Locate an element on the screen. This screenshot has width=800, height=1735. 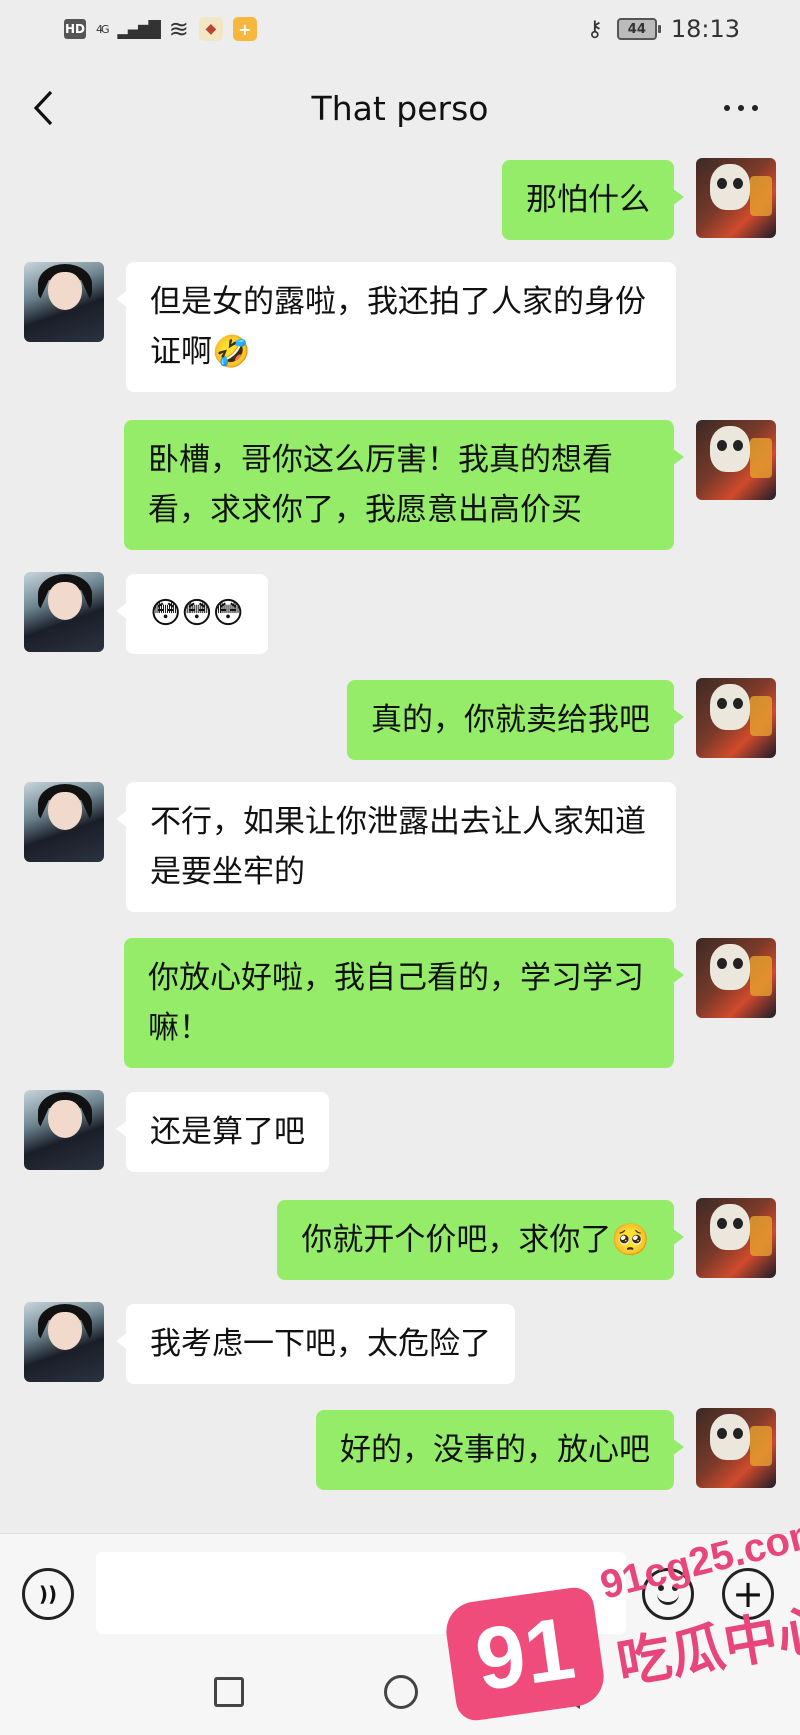
chevron-left-icon is located at coordinates (43, 108).